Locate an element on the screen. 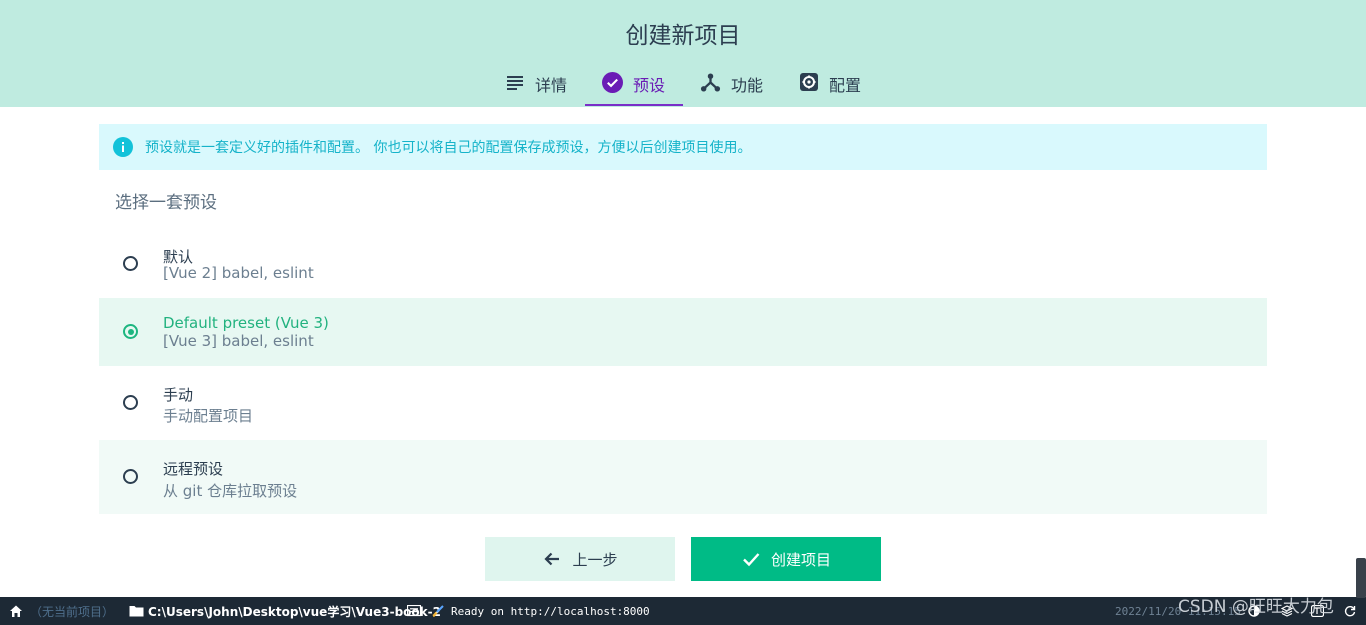 The width and height of the screenshot is (1366, 625). tab-config-label: 配置 is located at coordinates (845, 85).